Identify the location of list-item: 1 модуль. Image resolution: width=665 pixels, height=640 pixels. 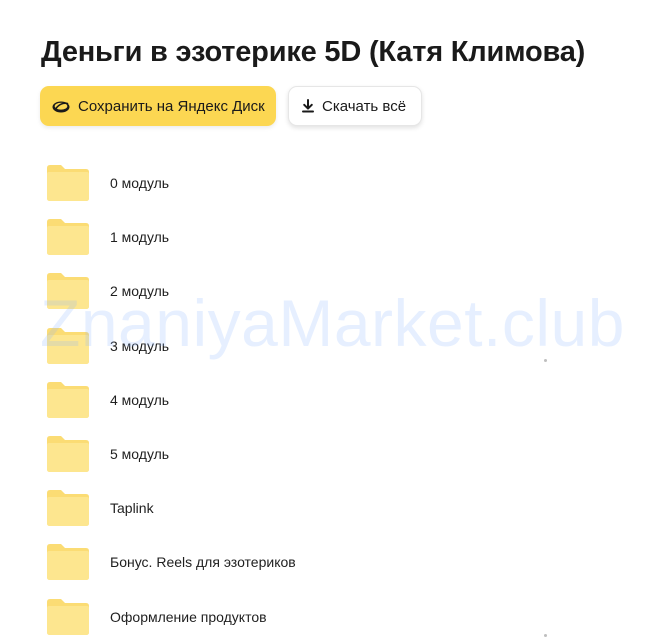
(332, 236).